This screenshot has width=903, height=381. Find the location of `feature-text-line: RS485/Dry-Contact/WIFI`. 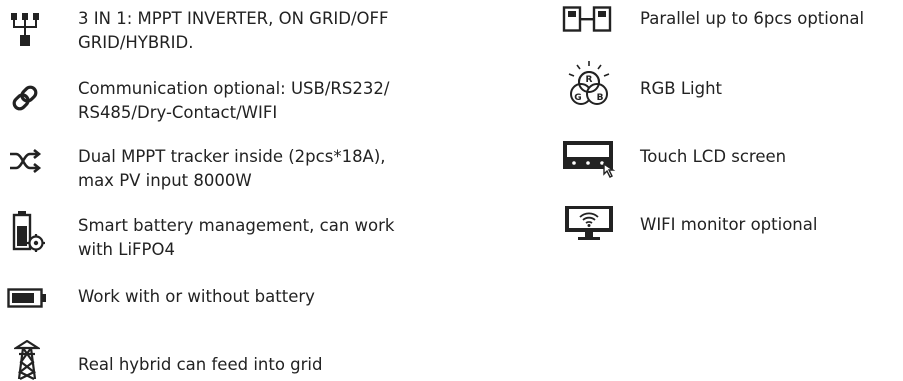

feature-text-line: RS485/Dry-Contact/WIFI is located at coordinates (178, 112).